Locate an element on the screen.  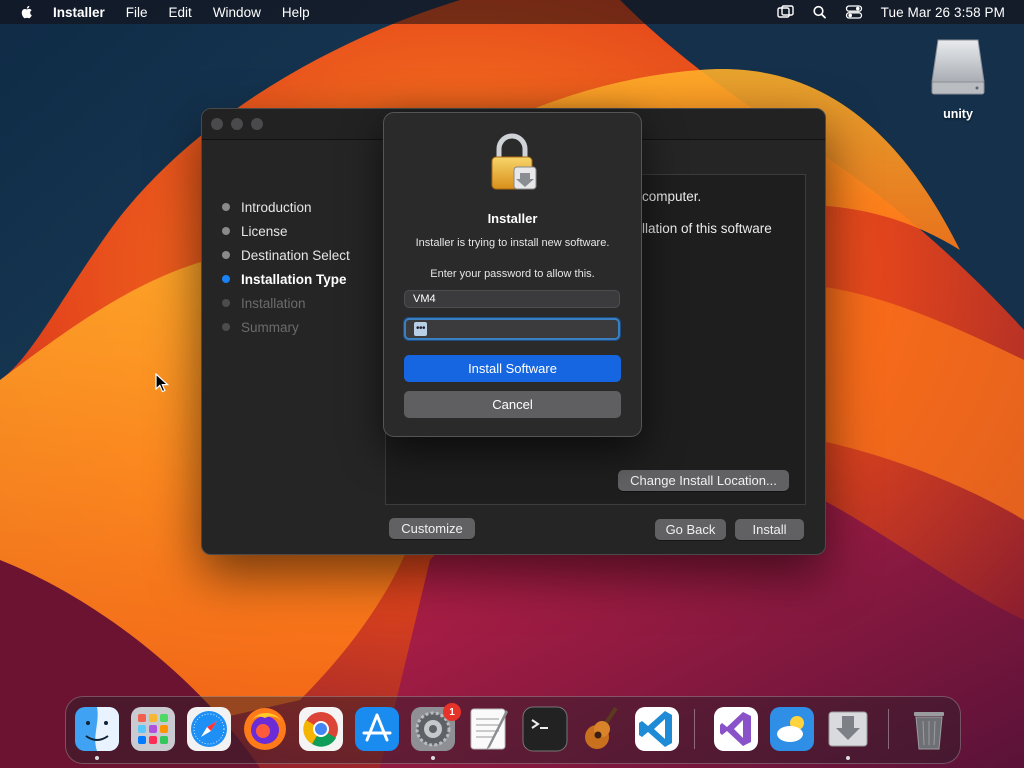
dock-installer is located at coordinates (848, 729).